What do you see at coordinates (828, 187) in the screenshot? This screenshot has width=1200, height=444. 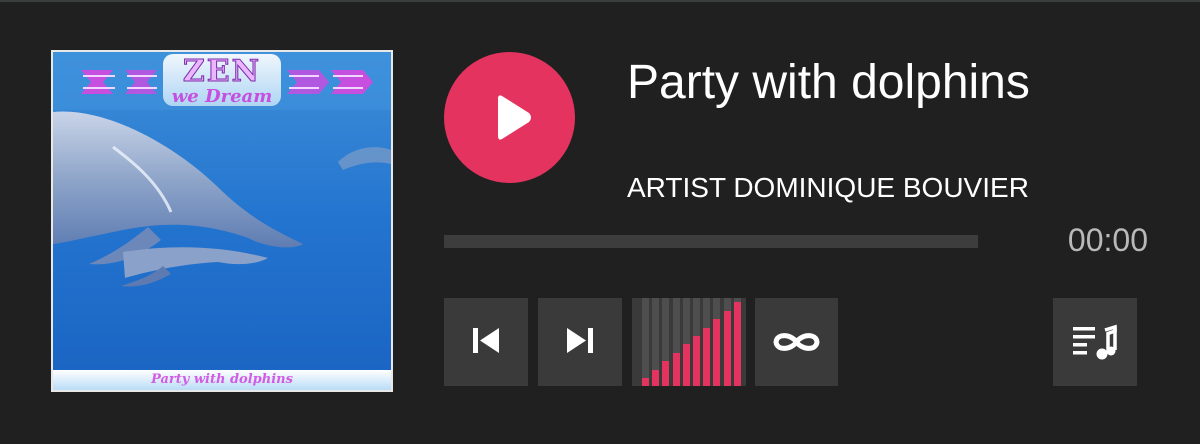 I see `track-artist: ARTIST DOMINIQUE BOUVIER` at bounding box center [828, 187].